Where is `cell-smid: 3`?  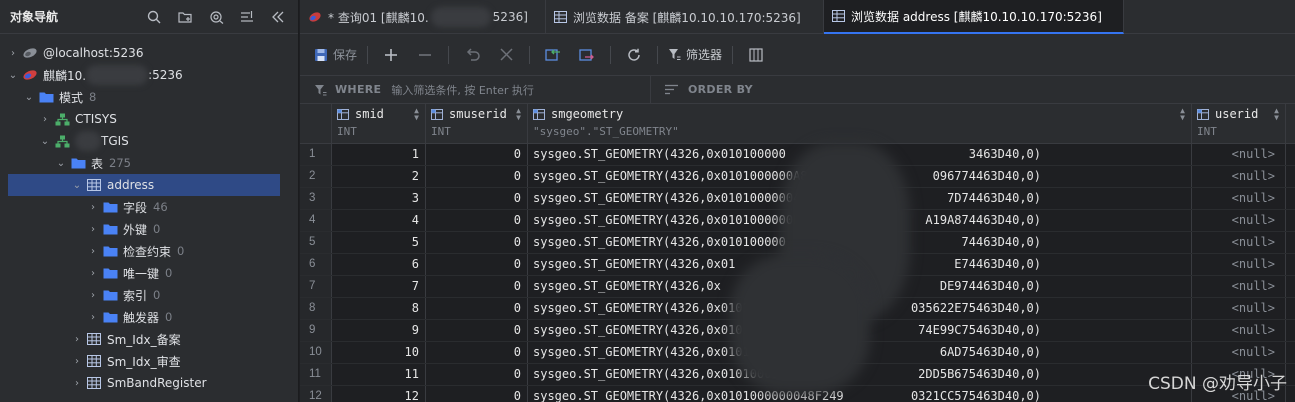 cell-smid: 3 is located at coordinates (379, 198).